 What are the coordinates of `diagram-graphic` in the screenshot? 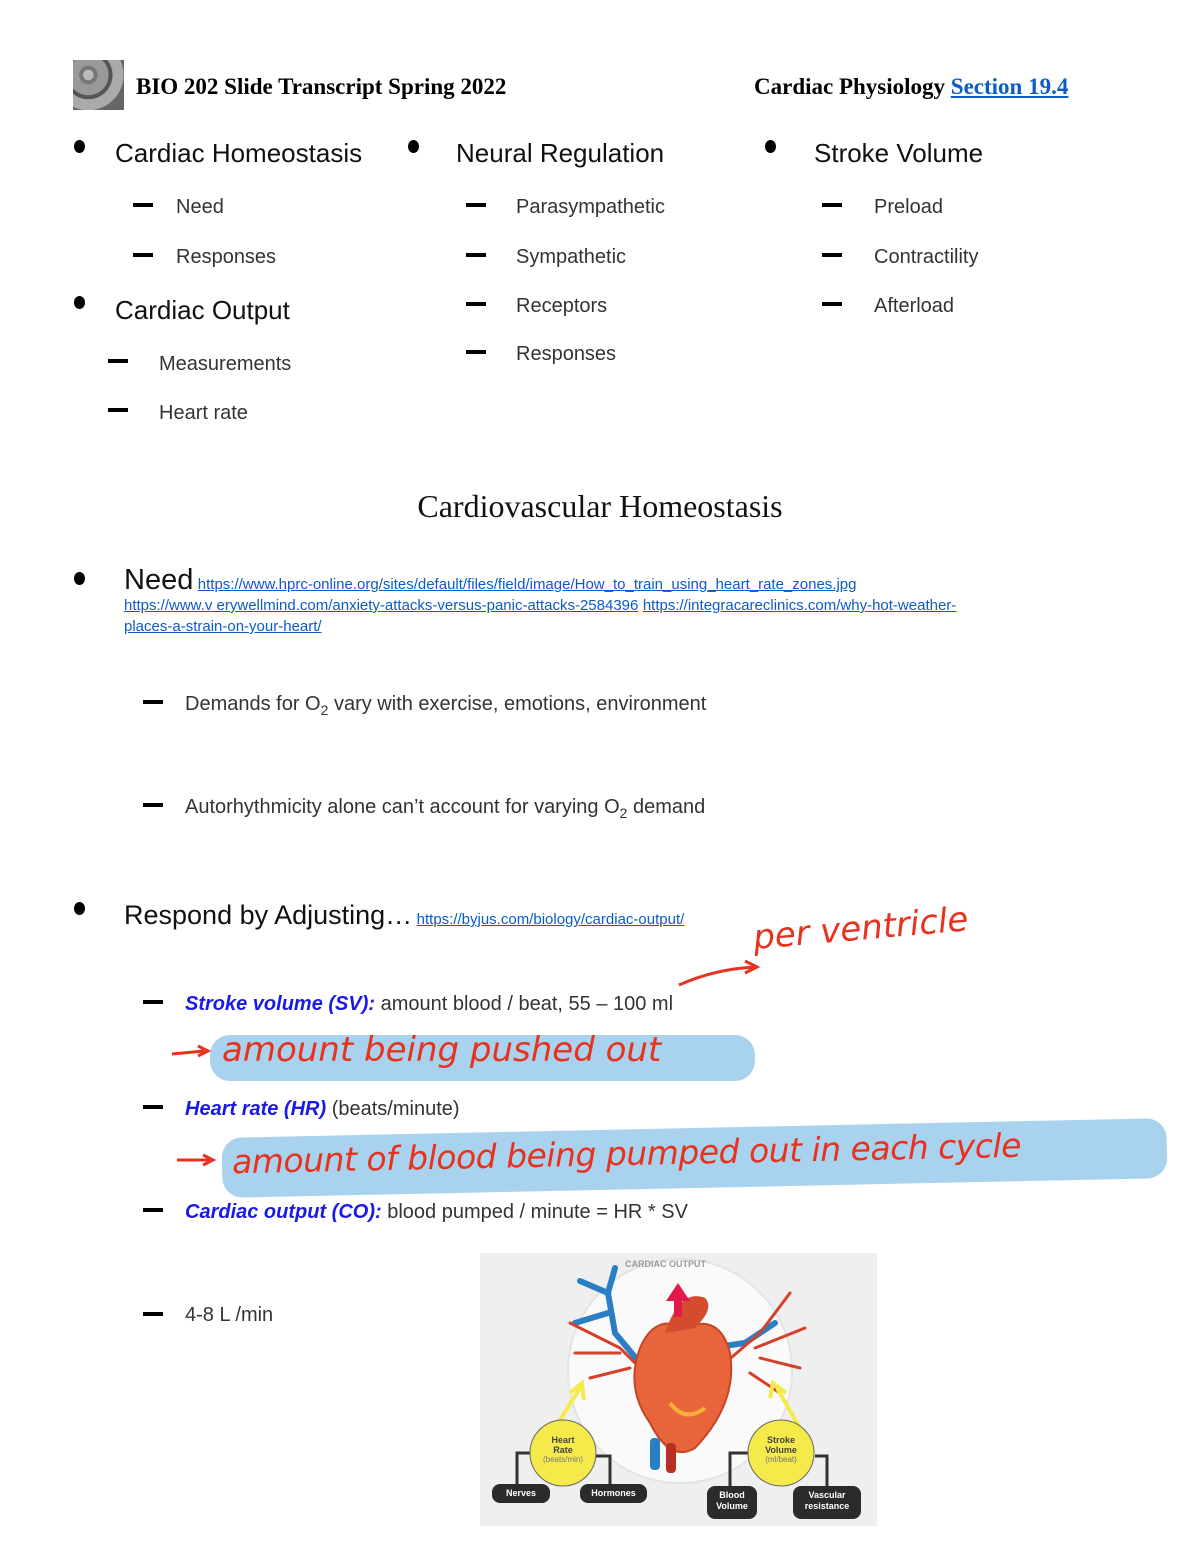 It's located at (676, 1388).